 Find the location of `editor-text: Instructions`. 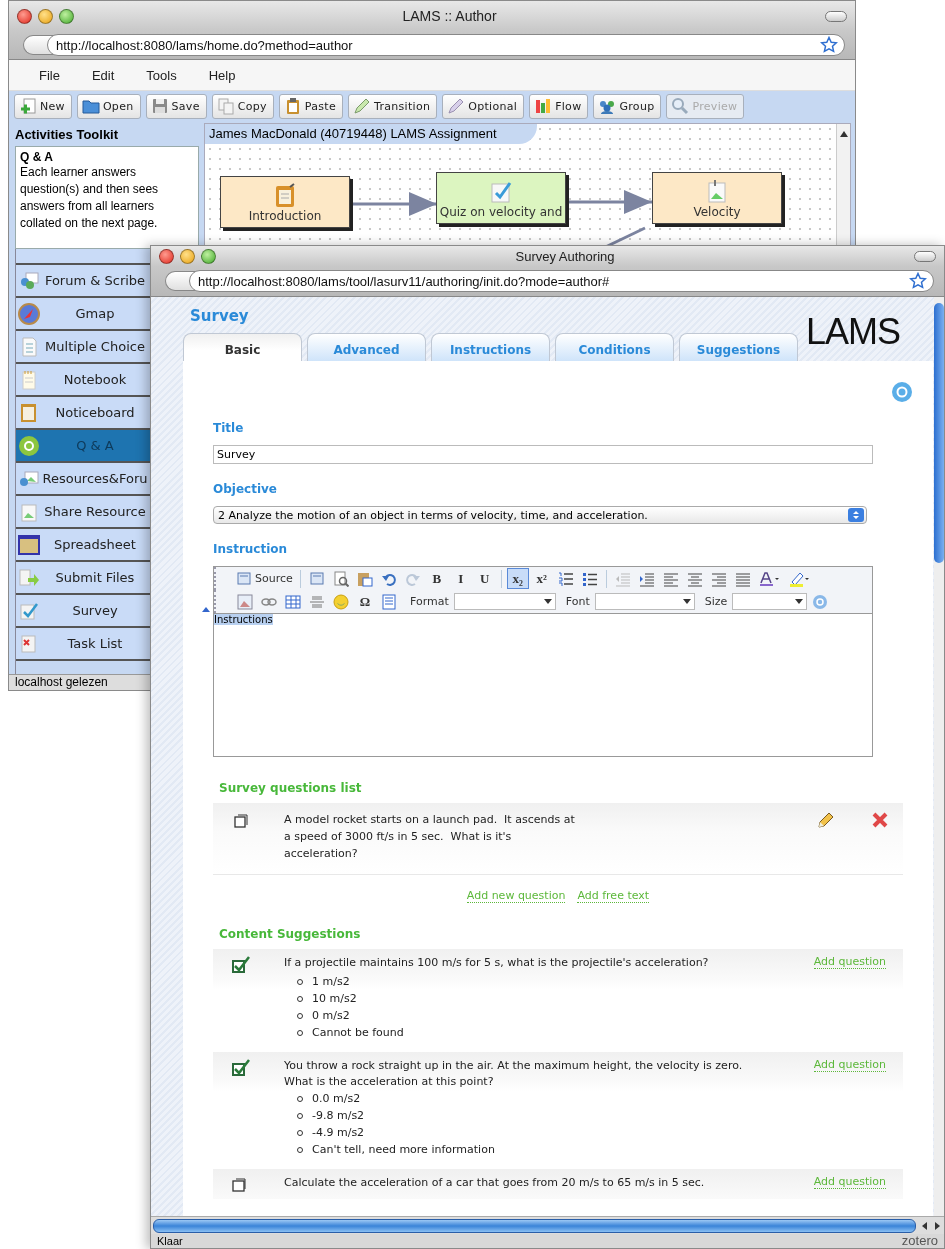

editor-text: Instructions is located at coordinates (243, 619).